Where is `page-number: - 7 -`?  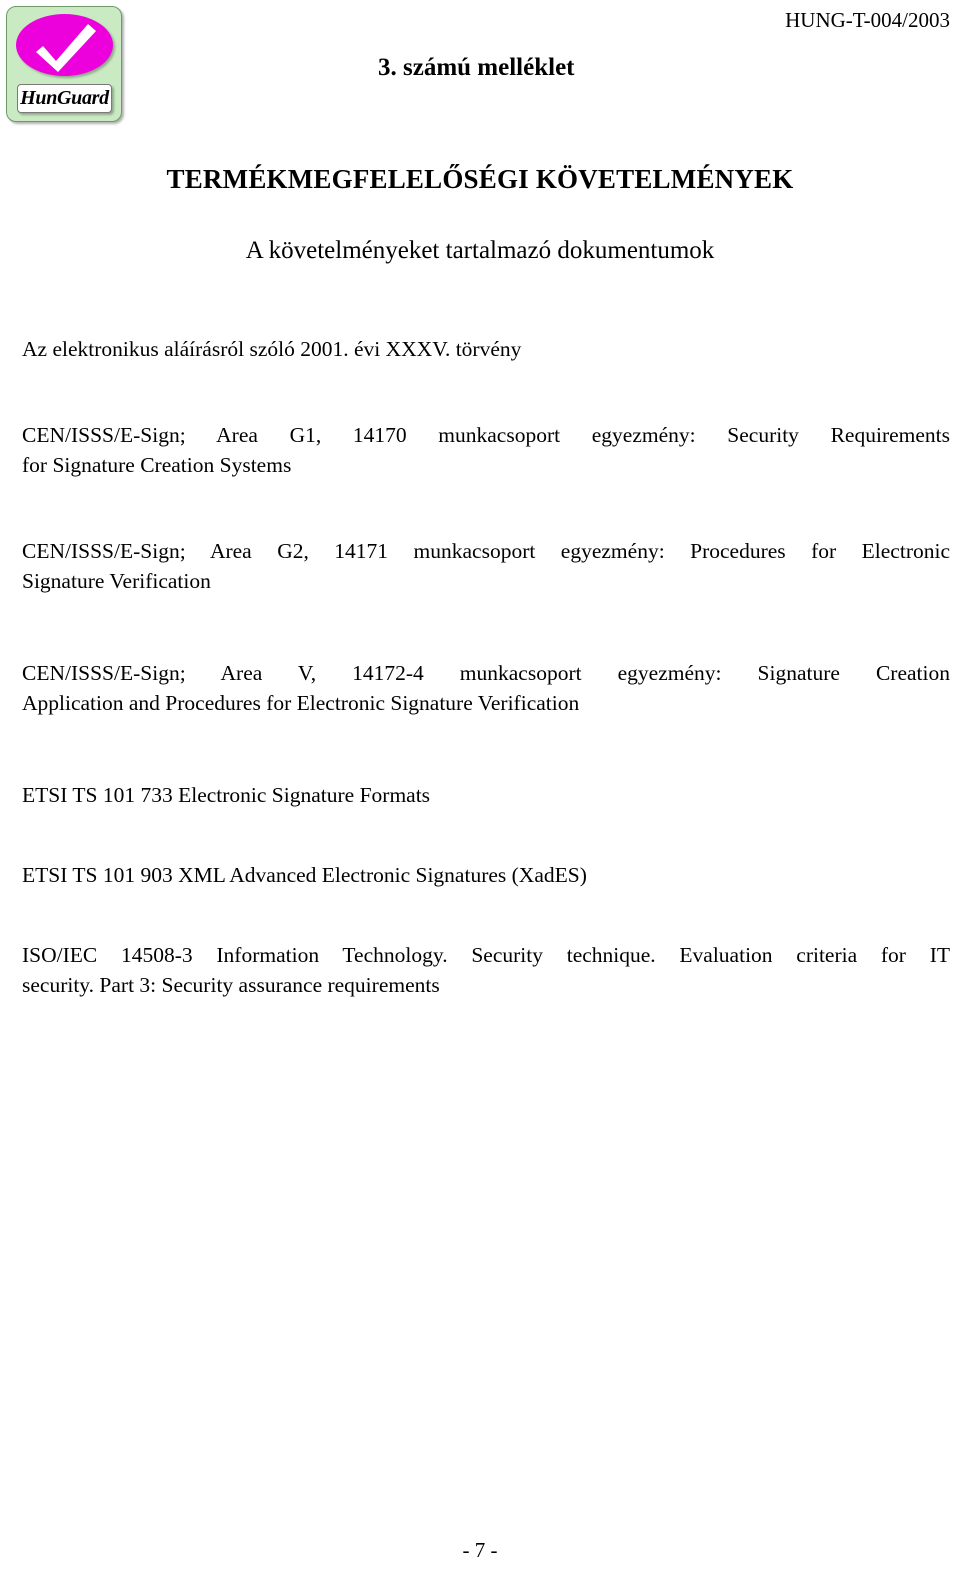
page-number: - 7 - is located at coordinates (480, 1550).